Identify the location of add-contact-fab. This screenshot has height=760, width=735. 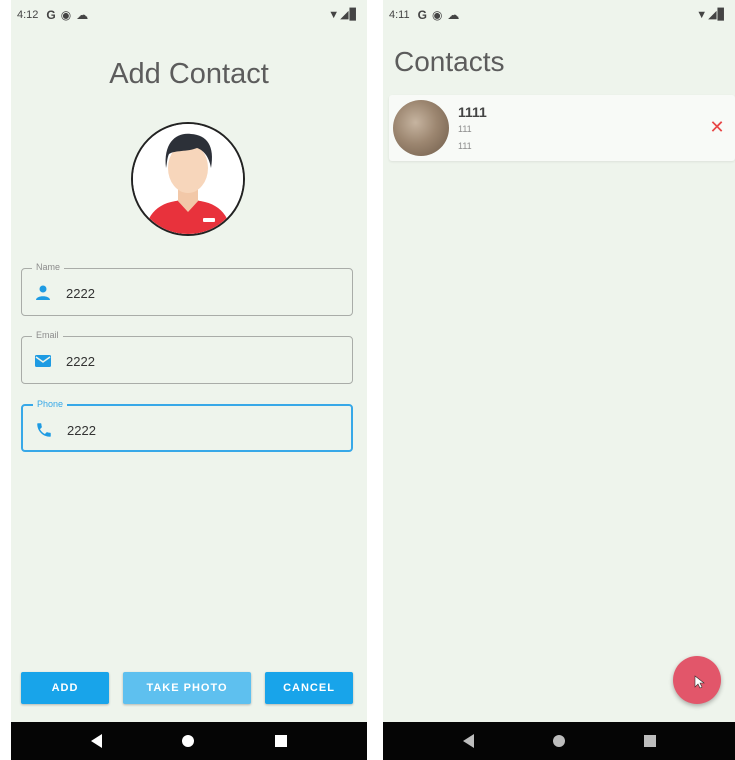
(697, 680).